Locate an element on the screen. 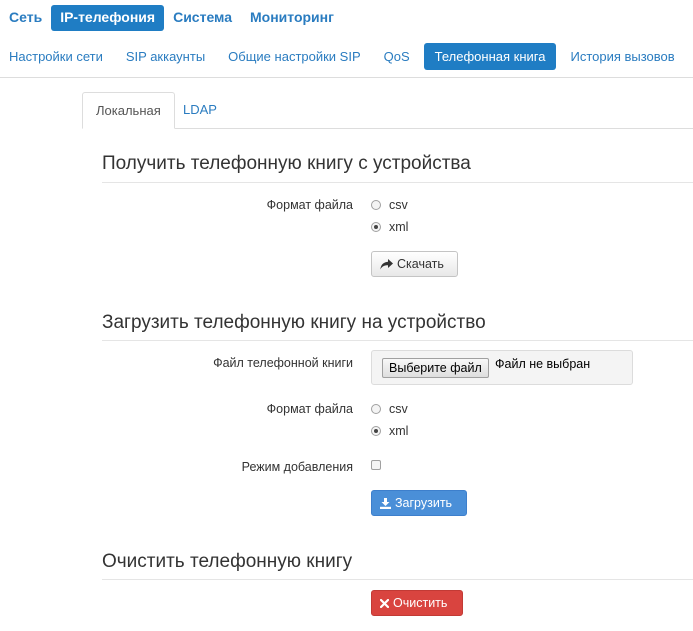  tab-ldap: LDAP is located at coordinates (200, 109).